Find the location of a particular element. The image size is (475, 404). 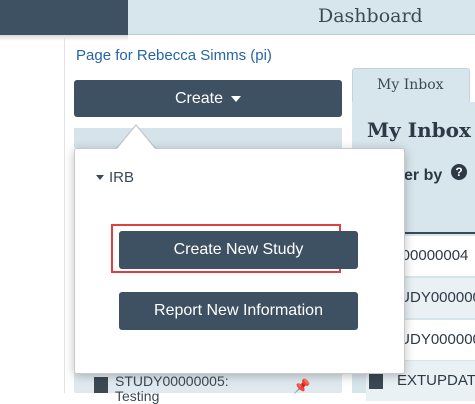

popover-arrow-fill is located at coordinates (136, 137).